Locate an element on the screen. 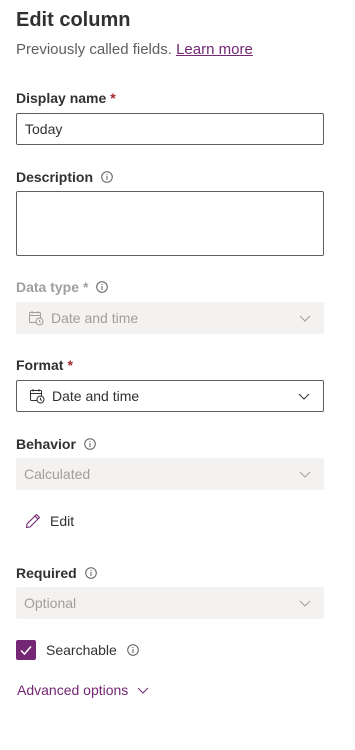 This screenshot has height=750, width=355. format-label: Format * is located at coordinates (44, 365).